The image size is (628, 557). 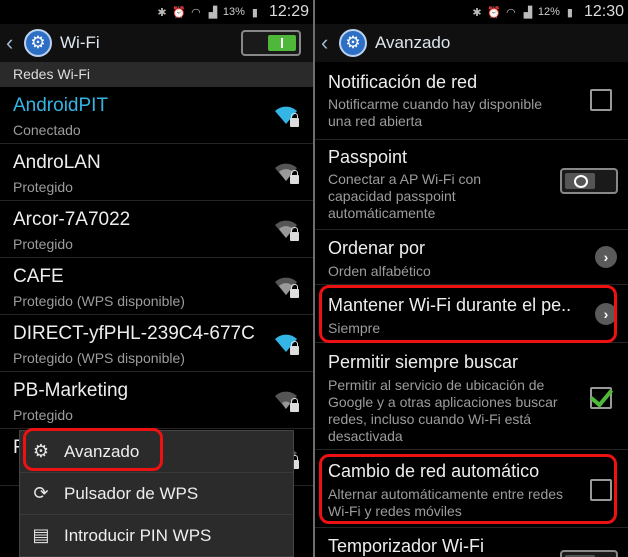 What do you see at coordinates (57, 162) in the screenshot?
I see `network-name: AndroLAN` at bounding box center [57, 162].